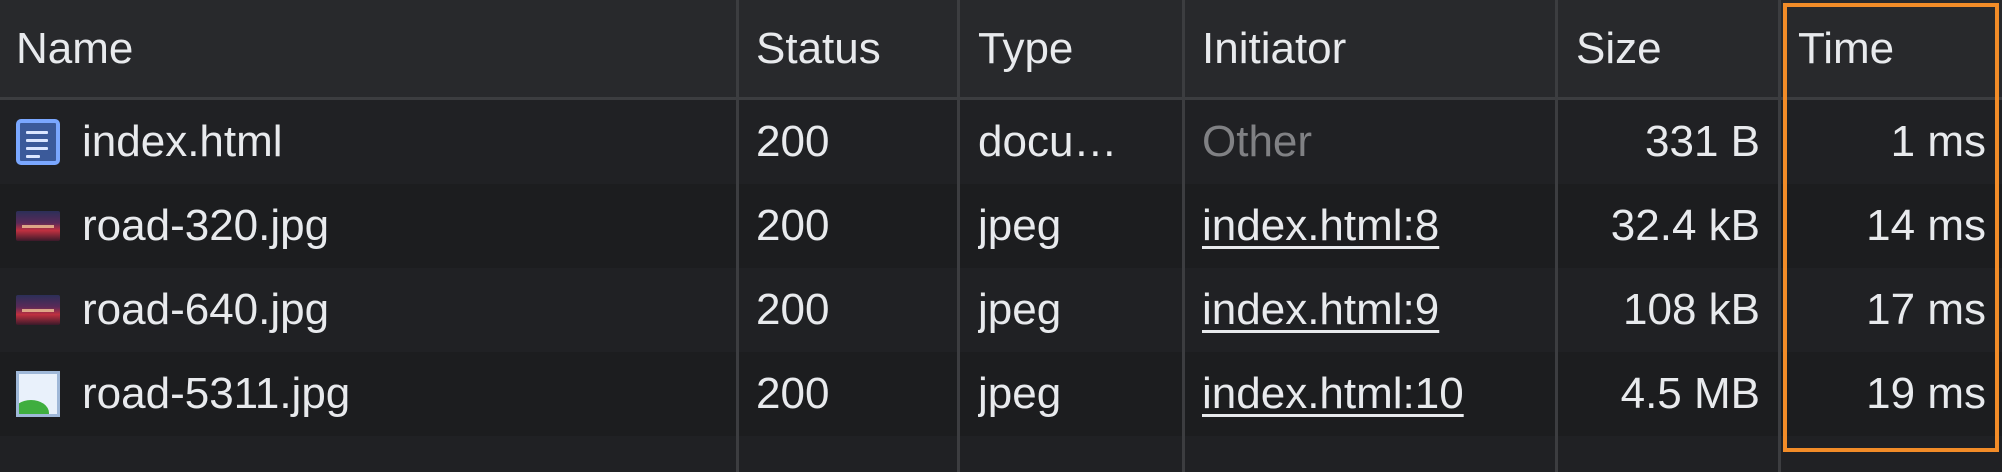 The image size is (2002, 472). I want to click on request-time: 17 ms, so click(1926, 309).